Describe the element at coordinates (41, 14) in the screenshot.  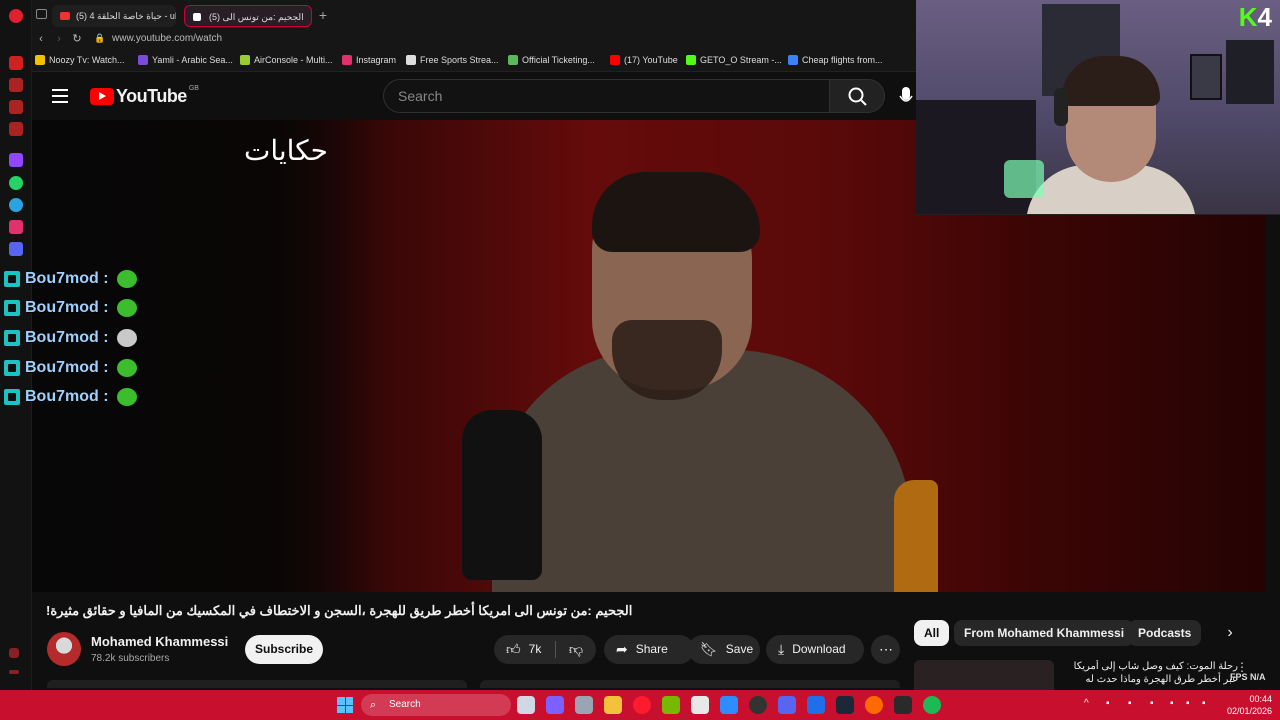
I see `tab-menu-icon` at that location.